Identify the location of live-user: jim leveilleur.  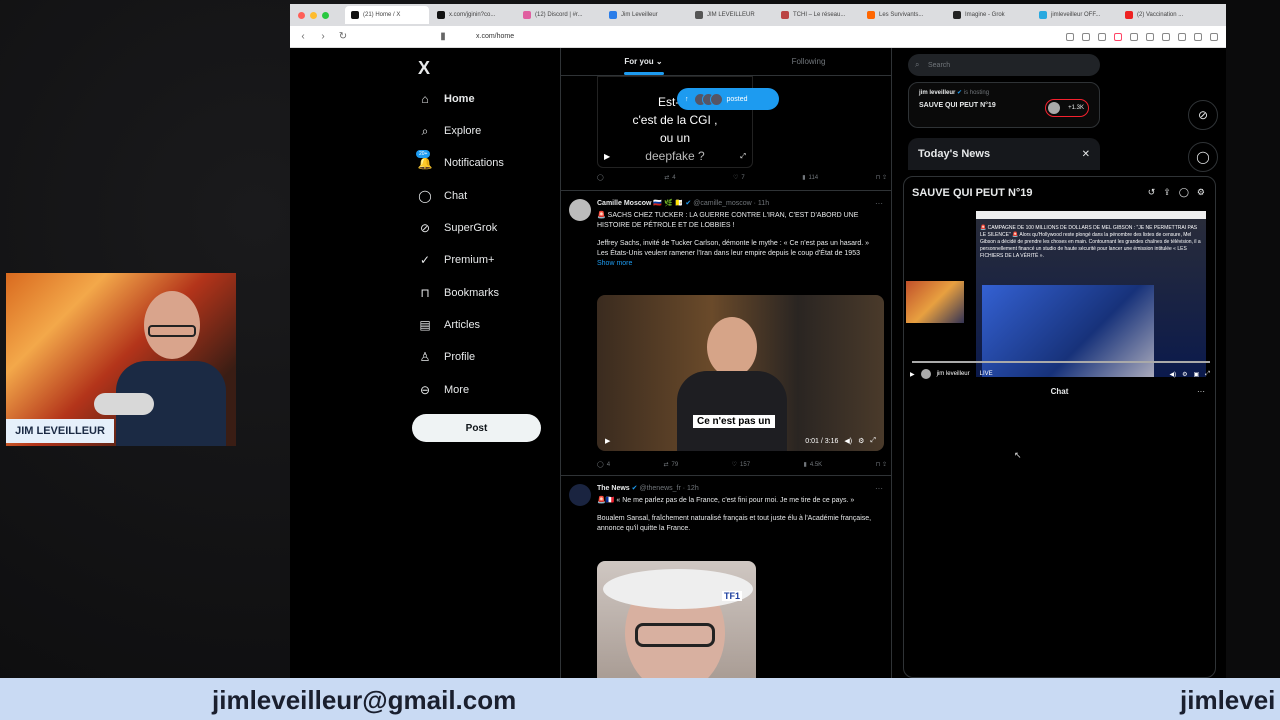
(953, 374).